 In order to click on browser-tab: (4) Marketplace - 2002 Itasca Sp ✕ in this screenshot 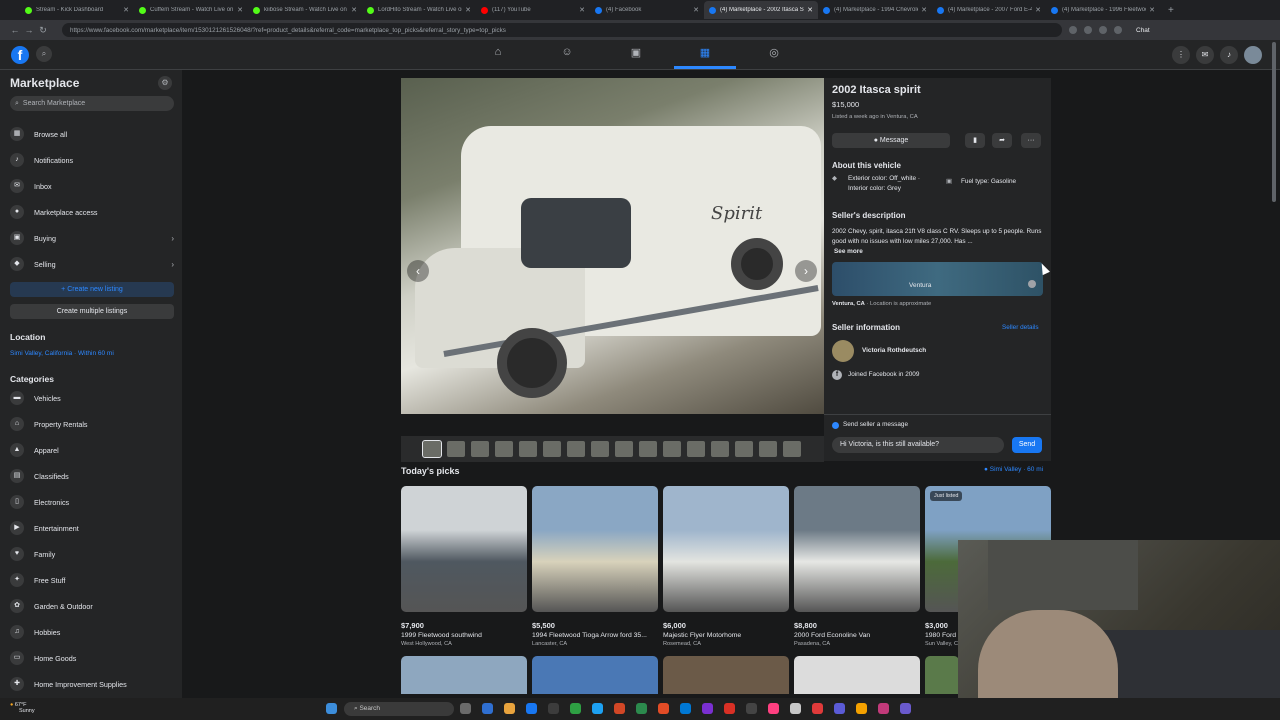, I will do `click(761, 10)`.